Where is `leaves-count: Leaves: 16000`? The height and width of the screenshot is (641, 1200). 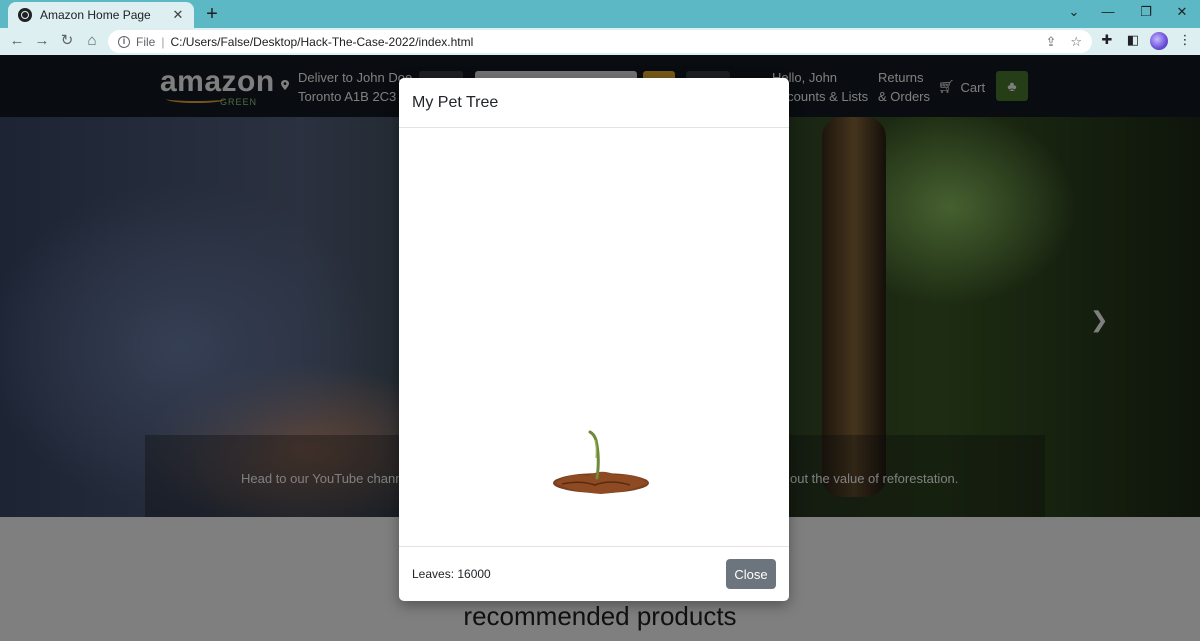
leaves-count: Leaves: 16000 is located at coordinates (451, 574).